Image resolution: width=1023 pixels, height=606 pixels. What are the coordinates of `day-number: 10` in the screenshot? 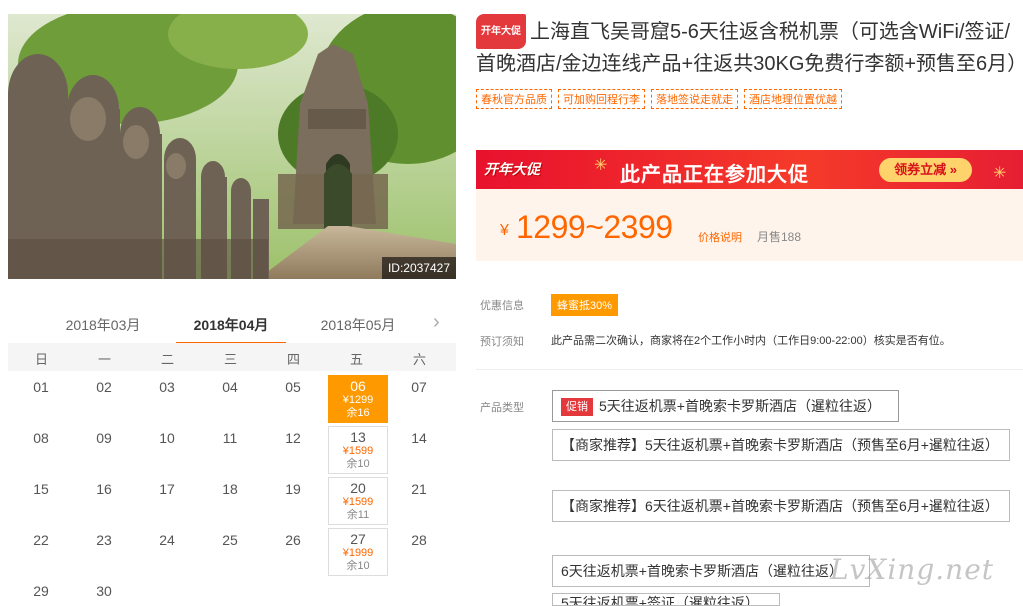 It's located at (167, 438).